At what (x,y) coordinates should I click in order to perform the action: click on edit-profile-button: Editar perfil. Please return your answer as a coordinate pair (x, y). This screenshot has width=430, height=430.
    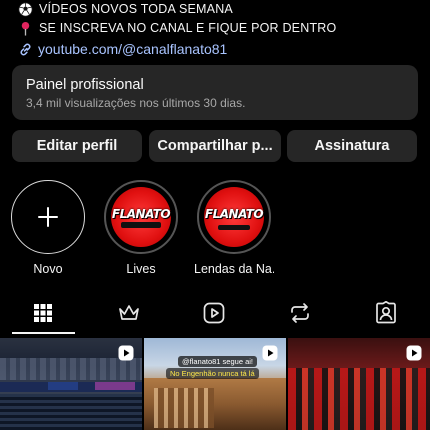
    Looking at the image, I should click on (77, 146).